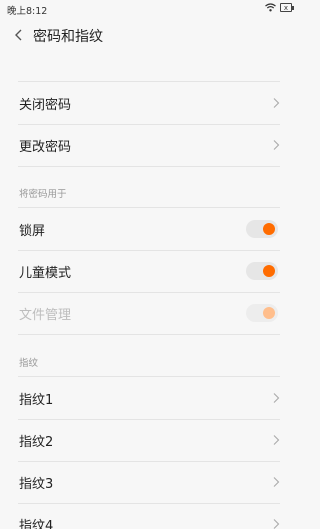 The width and height of the screenshot is (320, 529). Describe the element at coordinates (149, 271) in the screenshot. I see `kids-mode-row: 儿童模式` at that location.